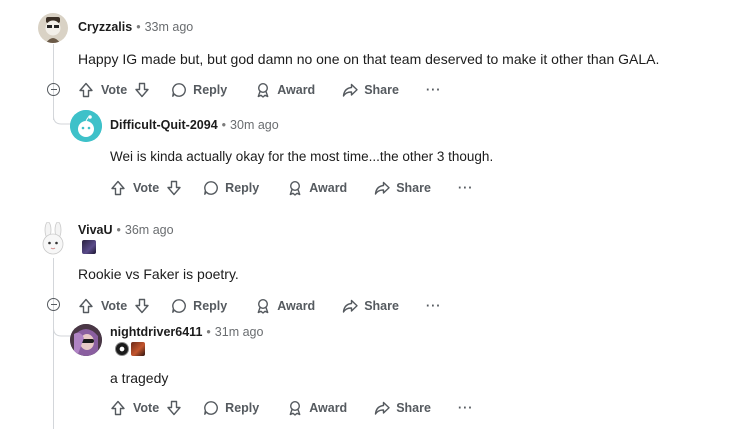  I want to click on timestamp: 31m ago, so click(239, 332).